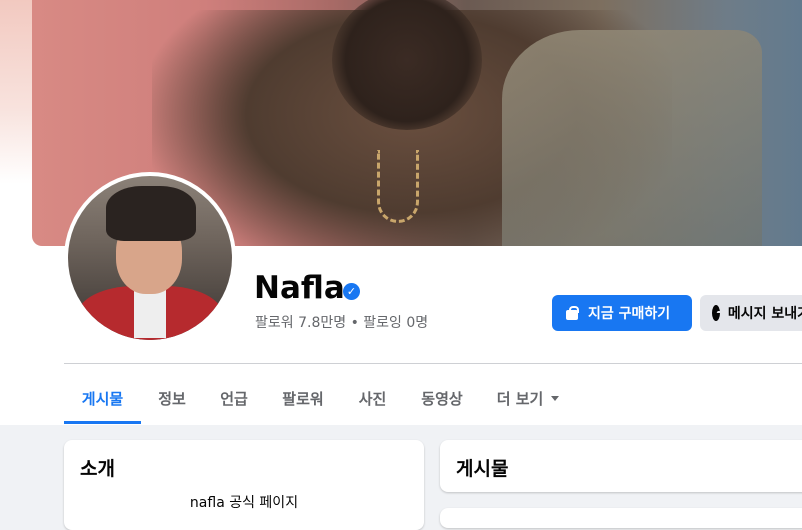 The width and height of the screenshot is (802, 530). What do you see at coordinates (341, 322) in the screenshot?
I see `follower-count: 팔로워 7.8만명 • 팔로잉 0명` at bounding box center [341, 322].